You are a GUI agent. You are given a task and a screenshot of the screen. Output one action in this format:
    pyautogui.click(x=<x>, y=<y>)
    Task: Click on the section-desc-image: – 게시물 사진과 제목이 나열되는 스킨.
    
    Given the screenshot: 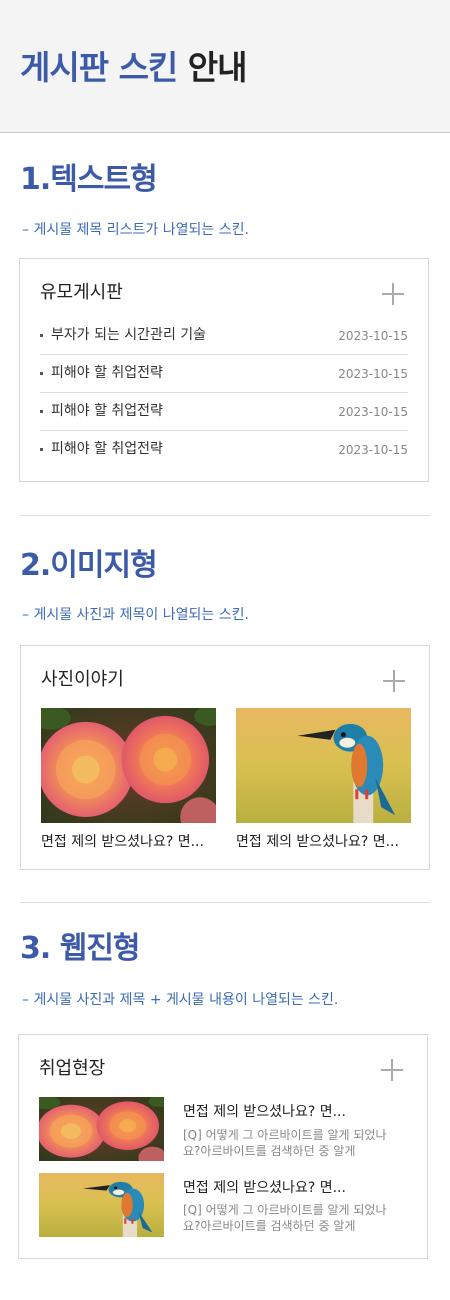 What is the action you would take?
    pyautogui.click(x=135, y=615)
    